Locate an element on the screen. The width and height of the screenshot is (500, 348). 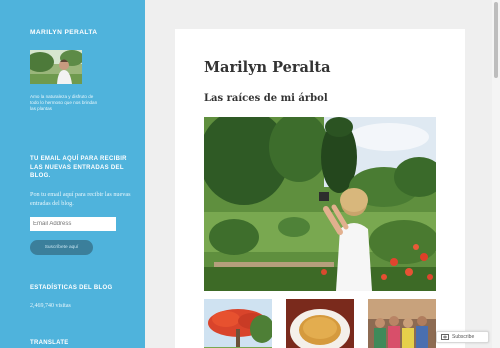
stats-widget-title: ESTADÍSTICAS DEL BLOG is located at coordinates (71, 288).